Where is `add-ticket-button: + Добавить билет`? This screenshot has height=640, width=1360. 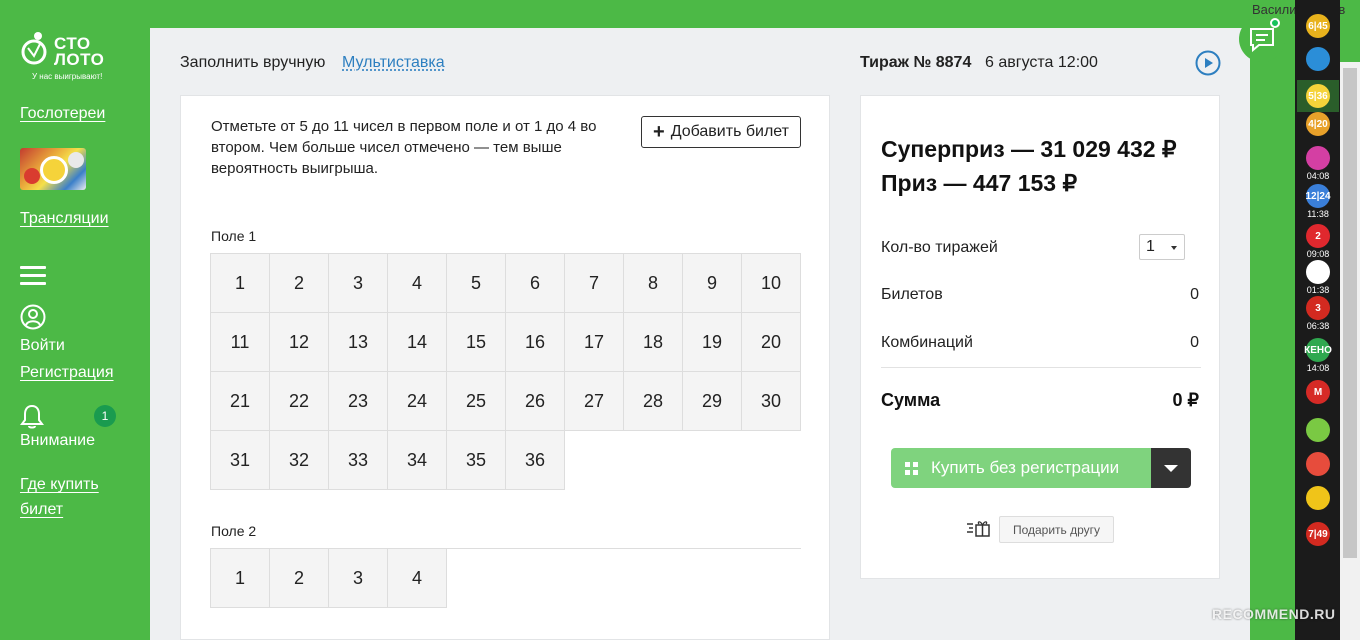 add-ticket-button: + Добавить билет is located at coordinates (721, 132).